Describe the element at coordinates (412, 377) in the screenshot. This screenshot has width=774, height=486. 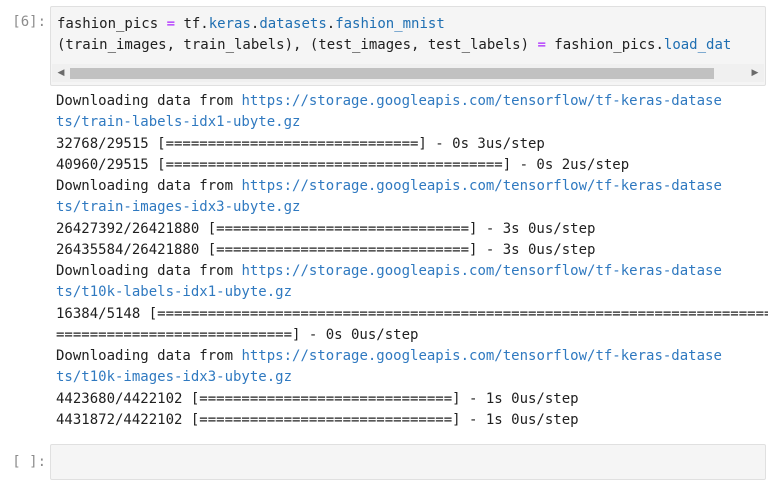
I see `output-line: ts/t10k-images-idx3-ubyte.gz` at that location.